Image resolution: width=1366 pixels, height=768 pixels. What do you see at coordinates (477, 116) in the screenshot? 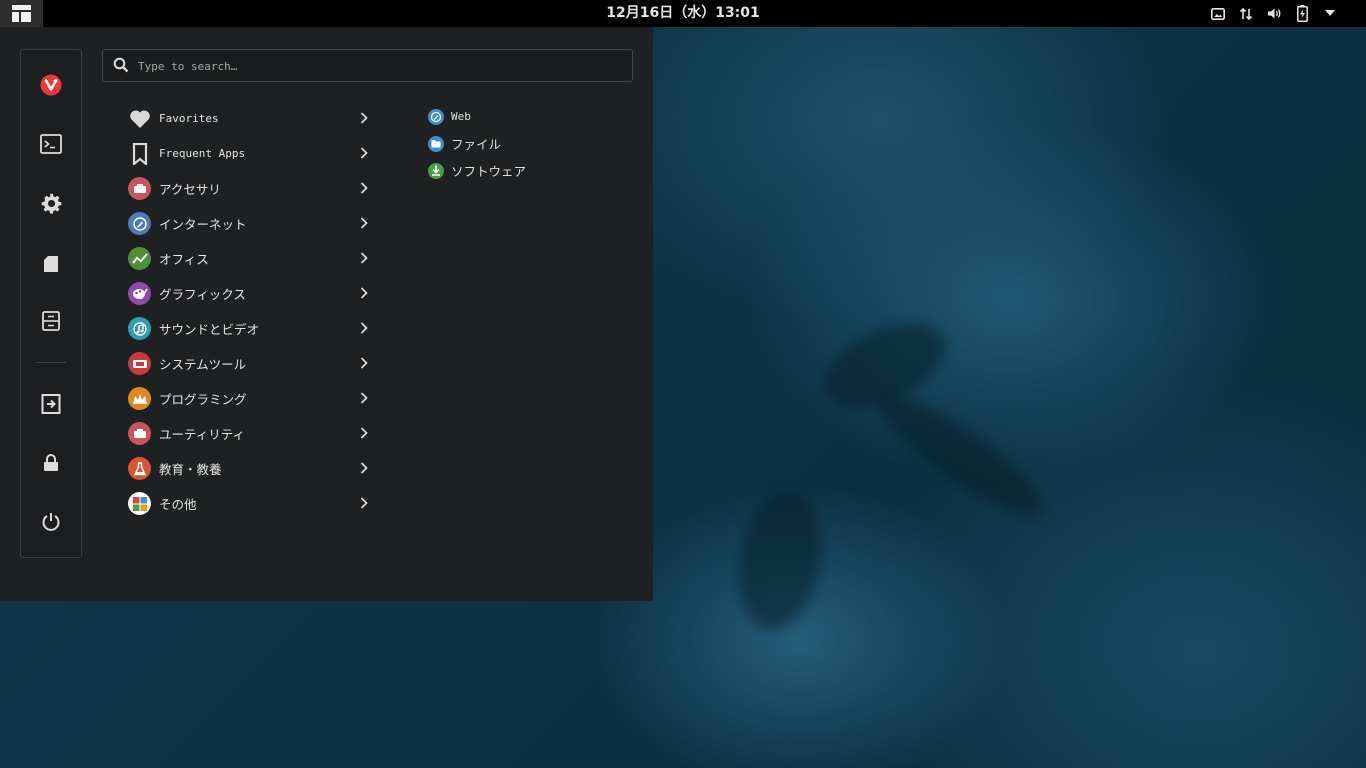
I see `app-web: Web` at bounding box center [477, 116].